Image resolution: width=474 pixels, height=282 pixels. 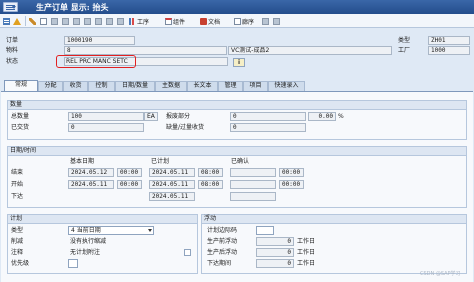 I want to click on end-basic-time: 00:00, so click(x=129, y=172).